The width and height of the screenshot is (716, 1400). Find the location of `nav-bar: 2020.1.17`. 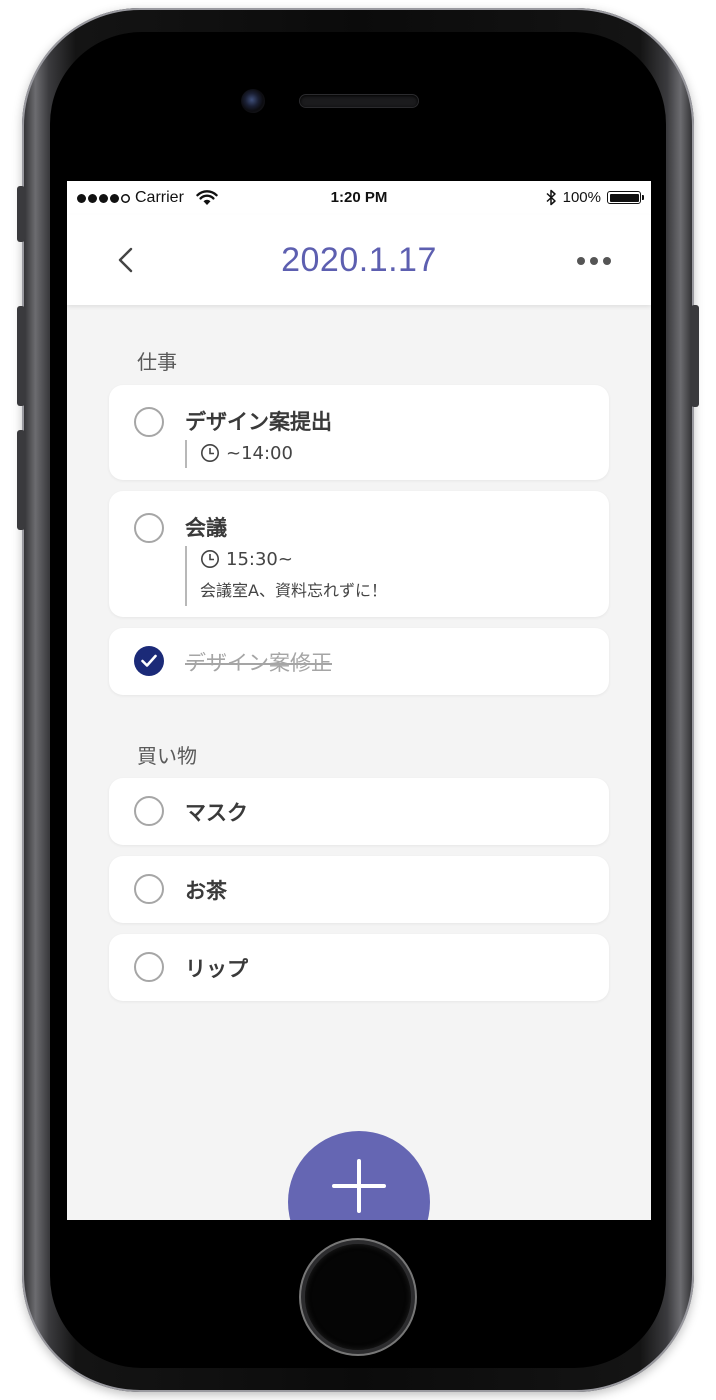

nav-bar: 2020.1.17 is located at coordinates (359, 260).